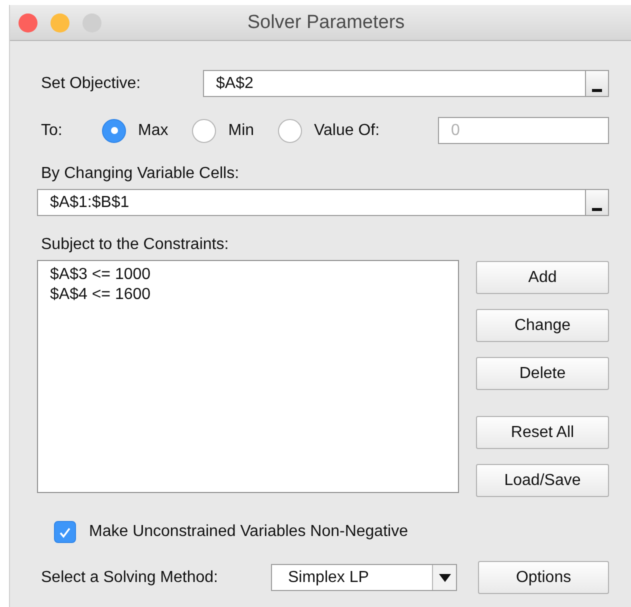  Describe the element at coordinates (248, 532) in the screenshot. I see `checkbox-label: Make Unconstrained Variables Non-Negative` at that location.